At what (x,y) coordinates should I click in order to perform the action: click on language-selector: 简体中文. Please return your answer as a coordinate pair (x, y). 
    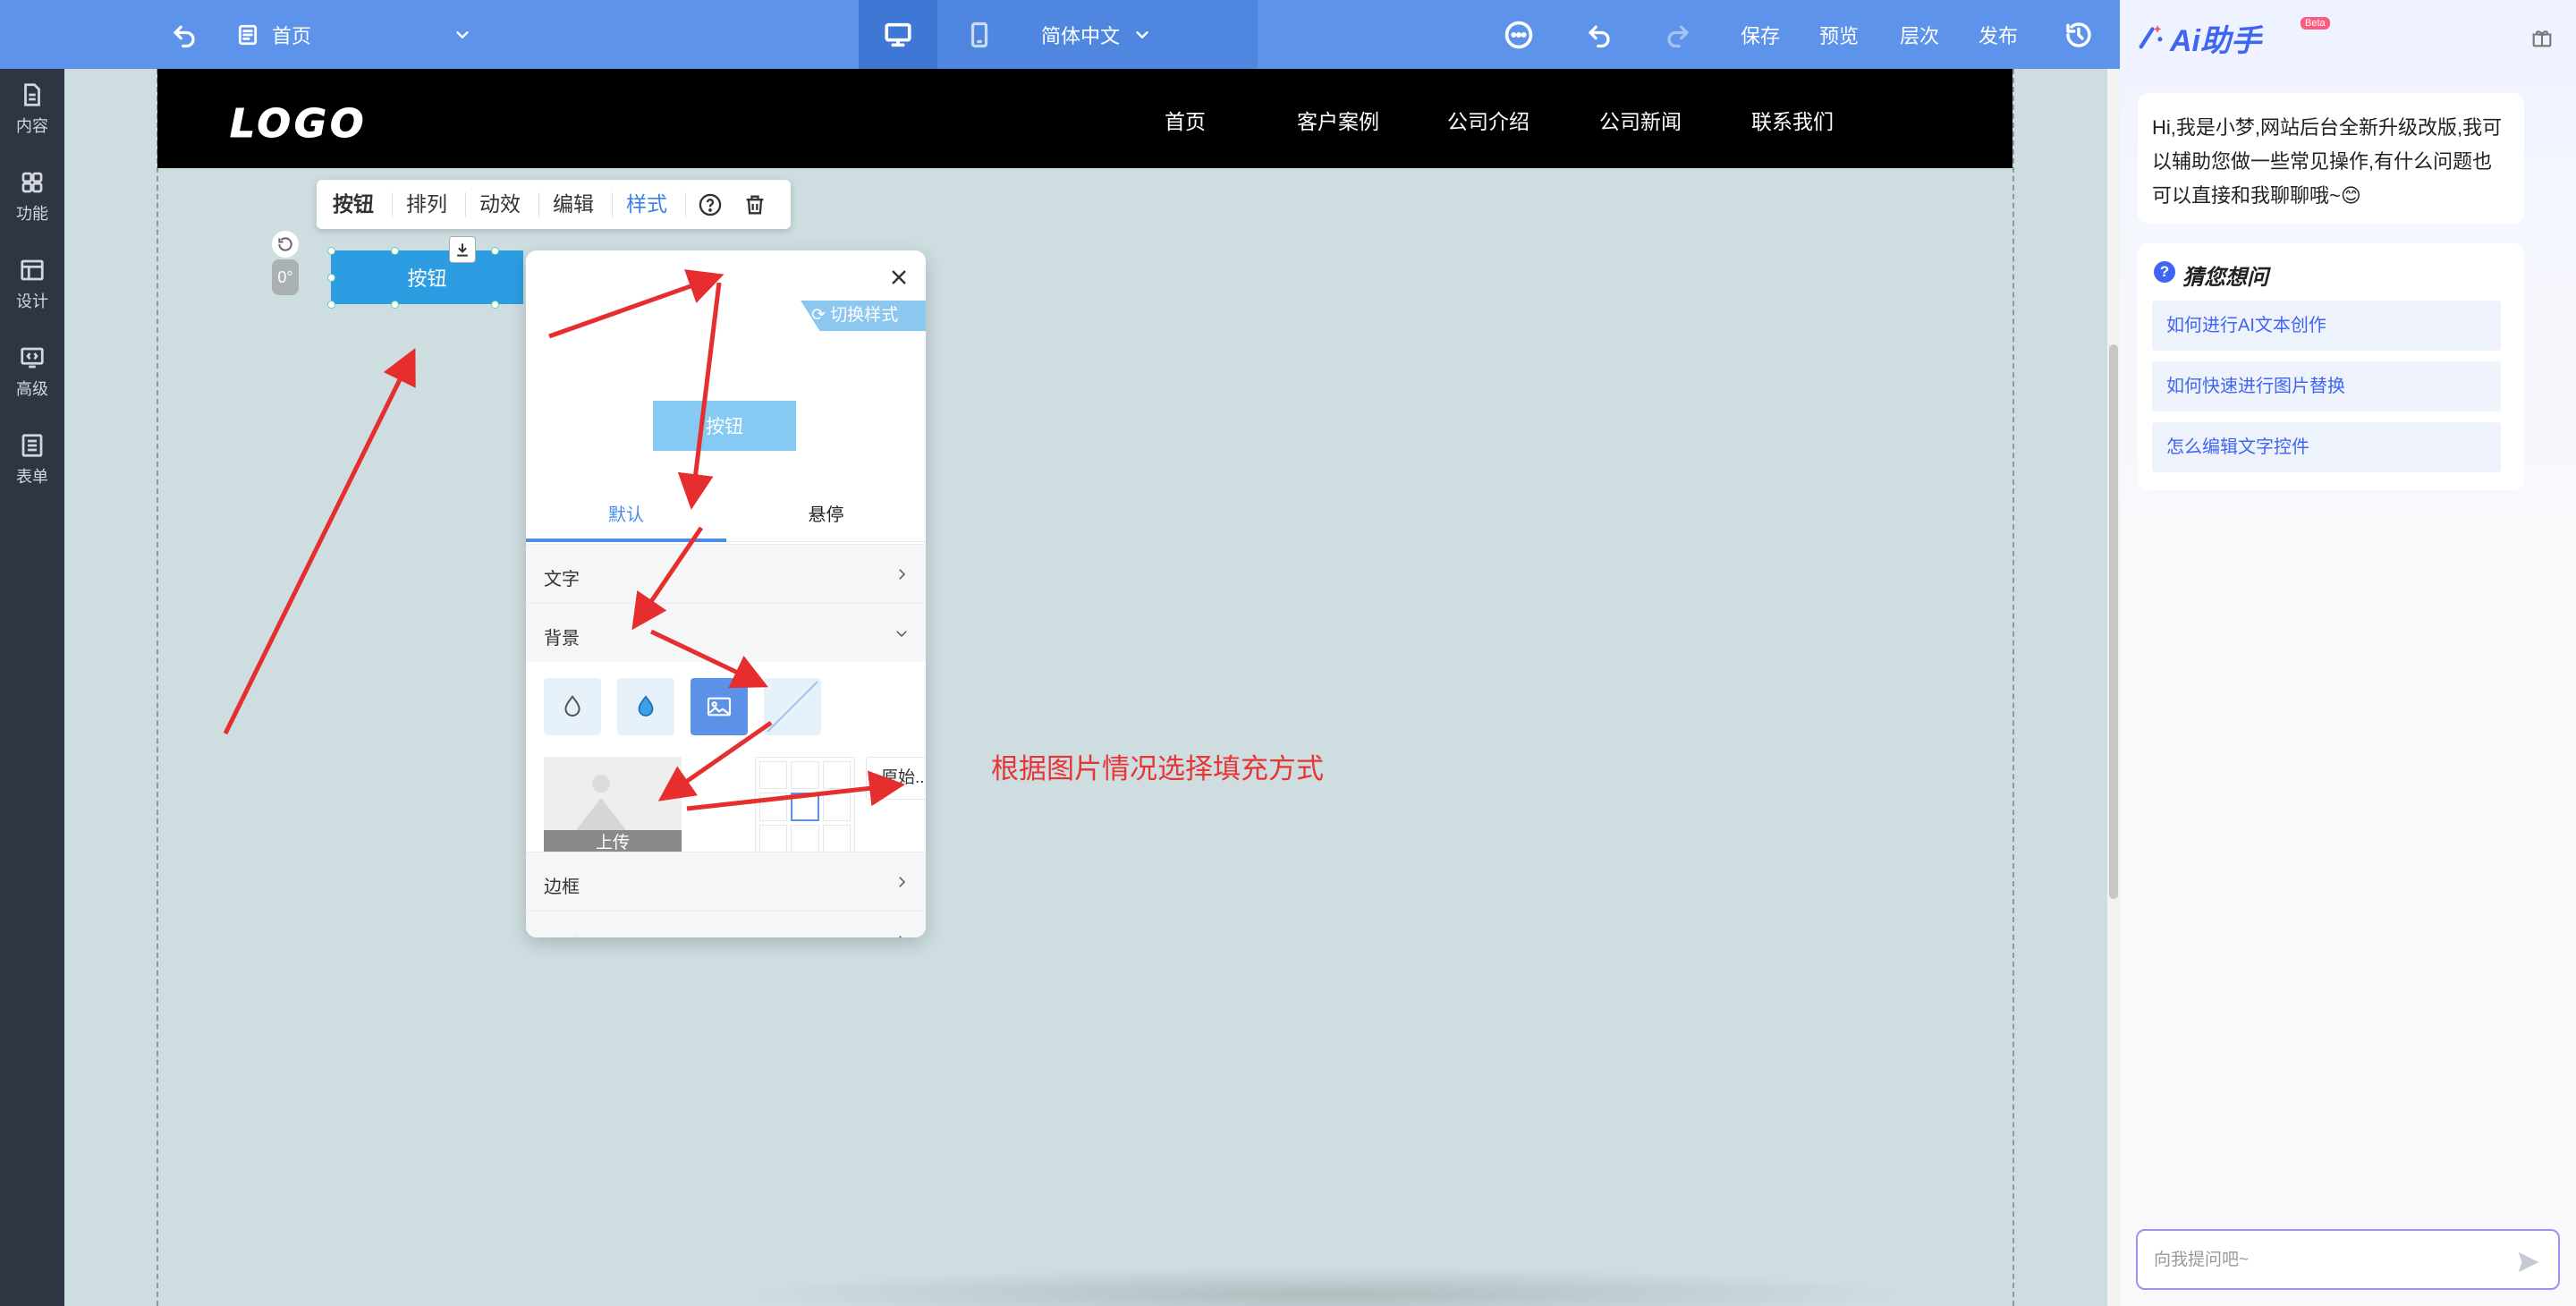
    Looking at the image, I should click on (1140, 34).